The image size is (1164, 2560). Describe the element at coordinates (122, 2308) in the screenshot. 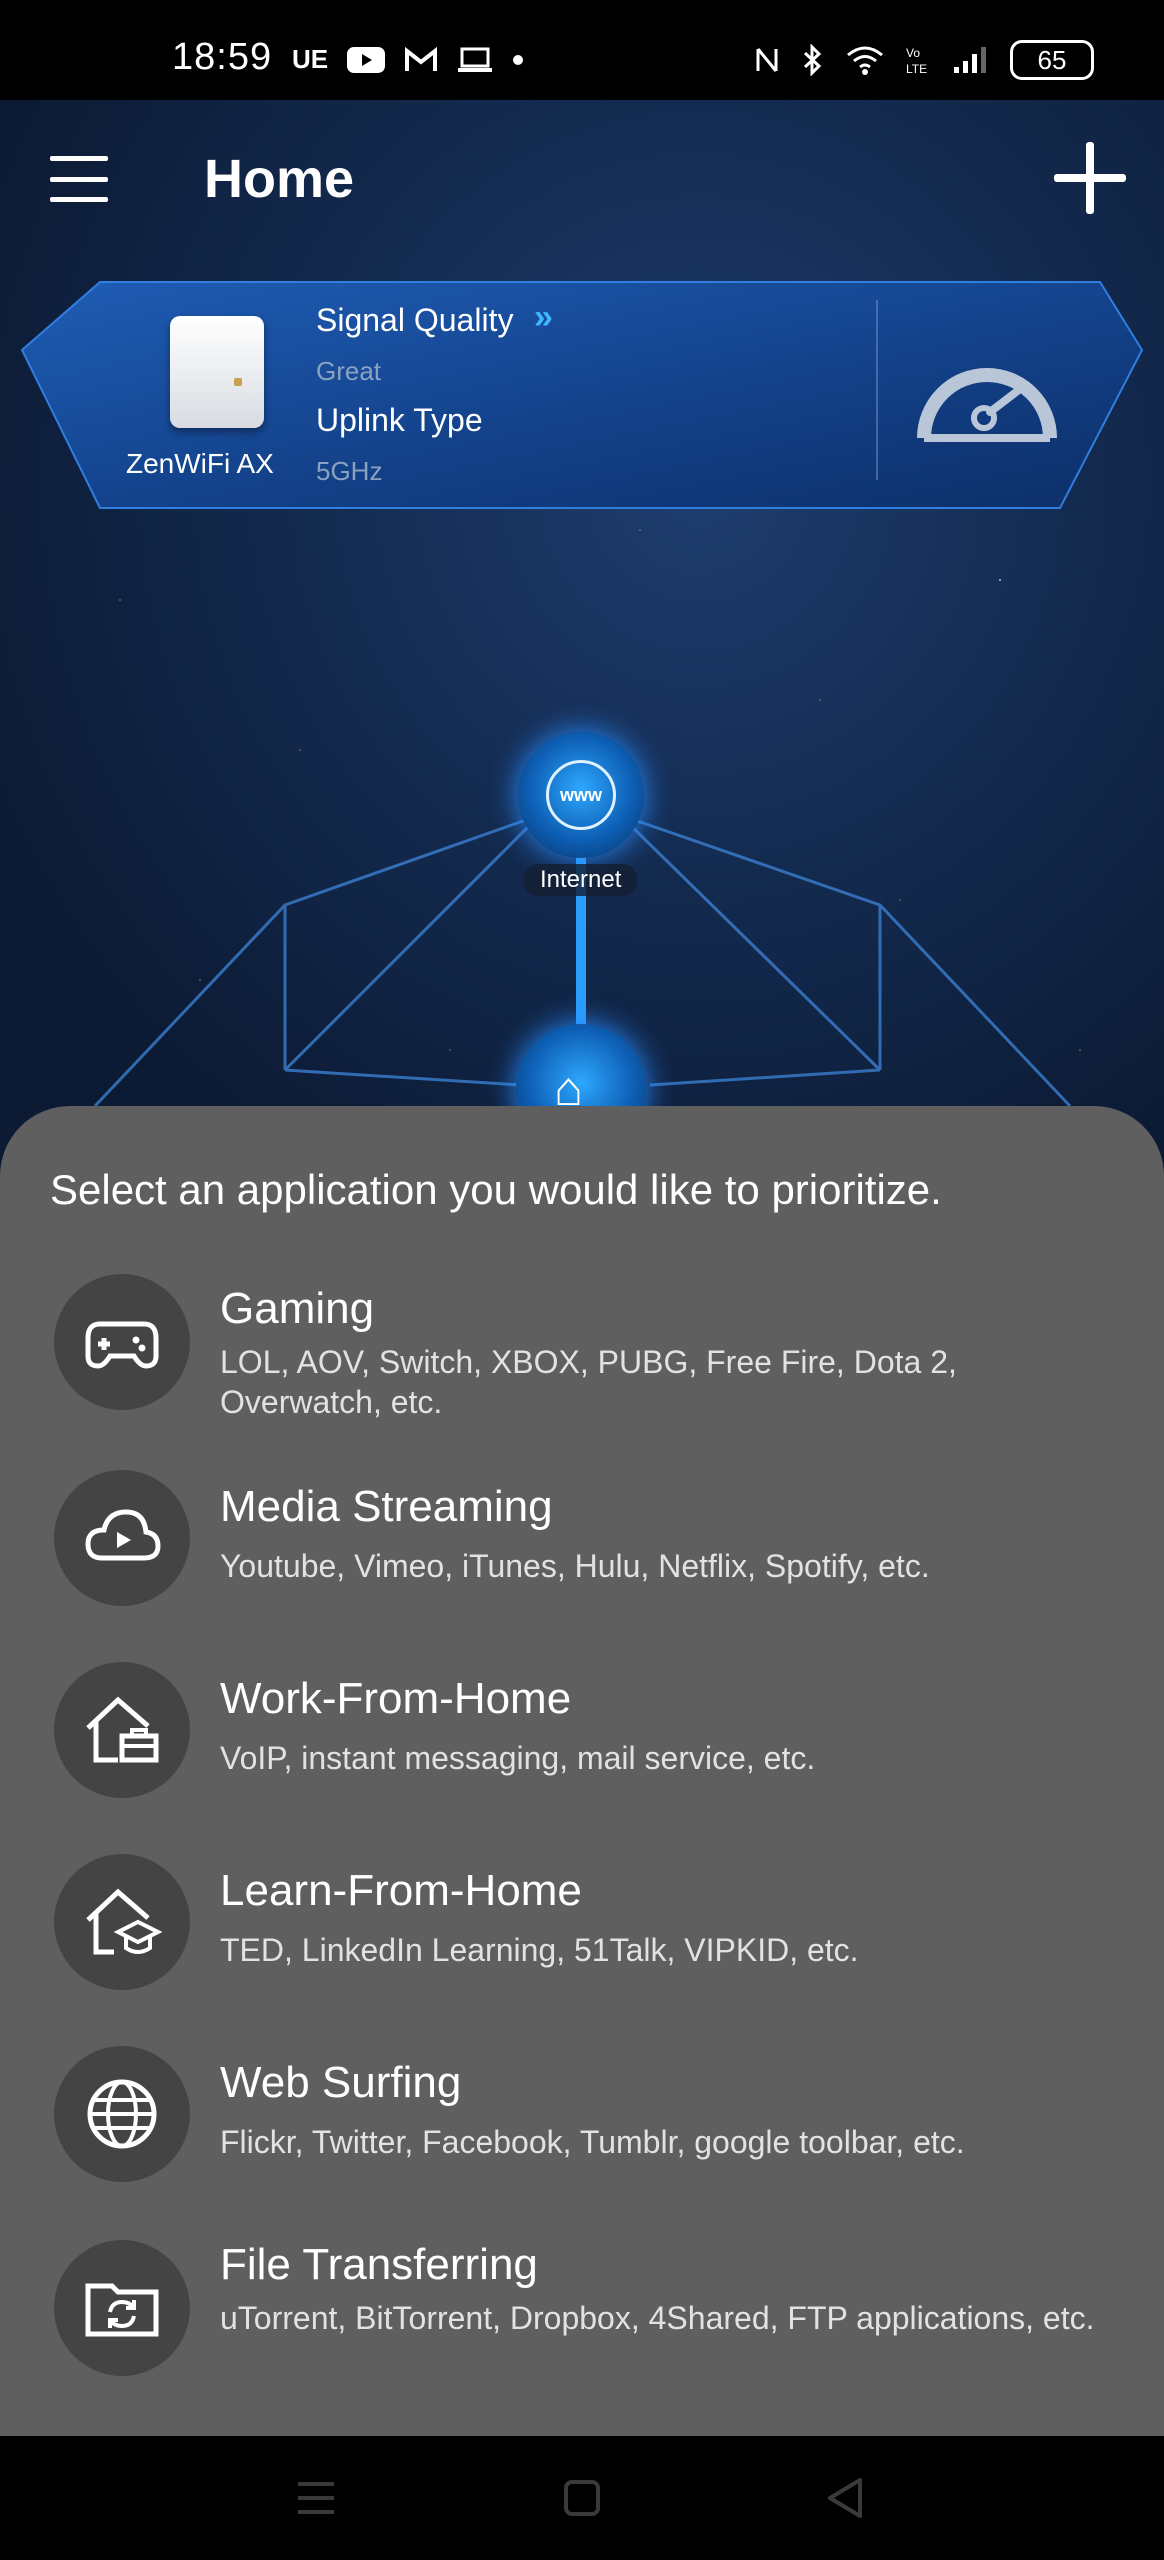

I see `folder-sync-icon` at that location.